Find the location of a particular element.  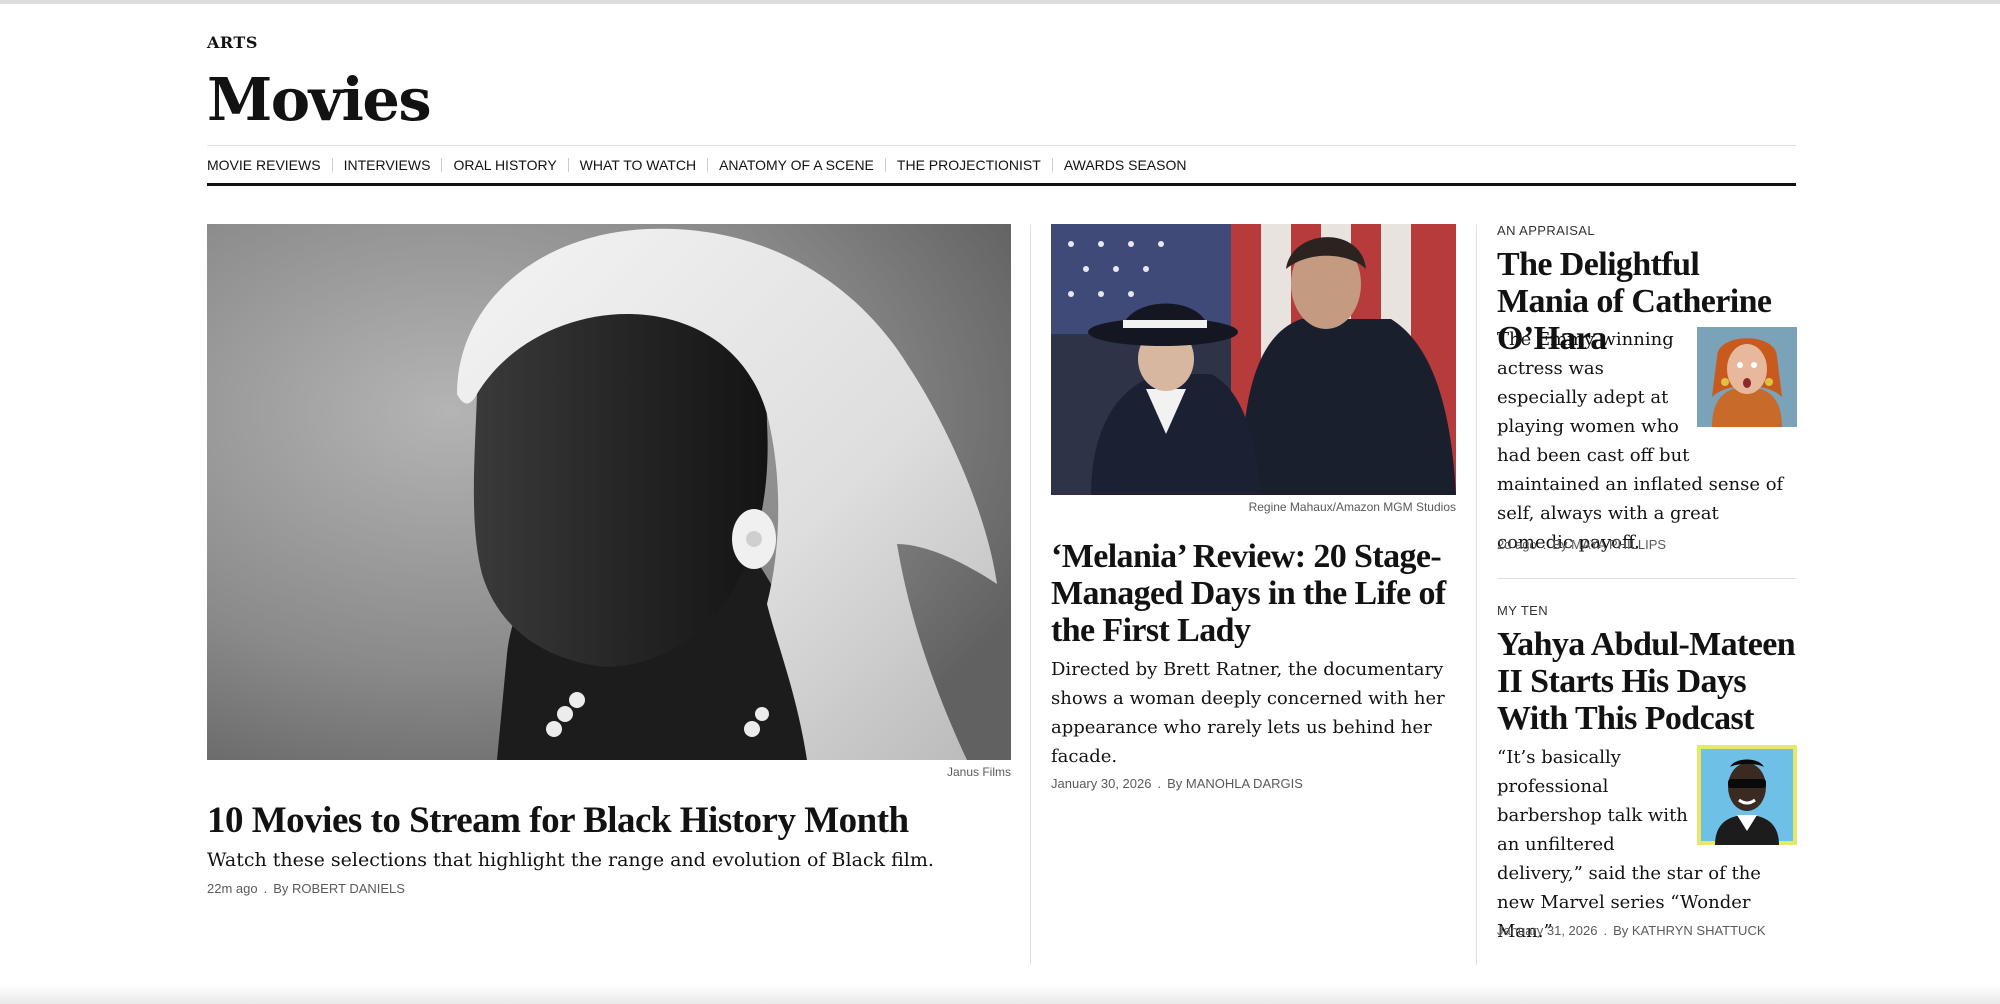

right-bottom-kicker: MY TEN is located at coordinates (1523, 610).